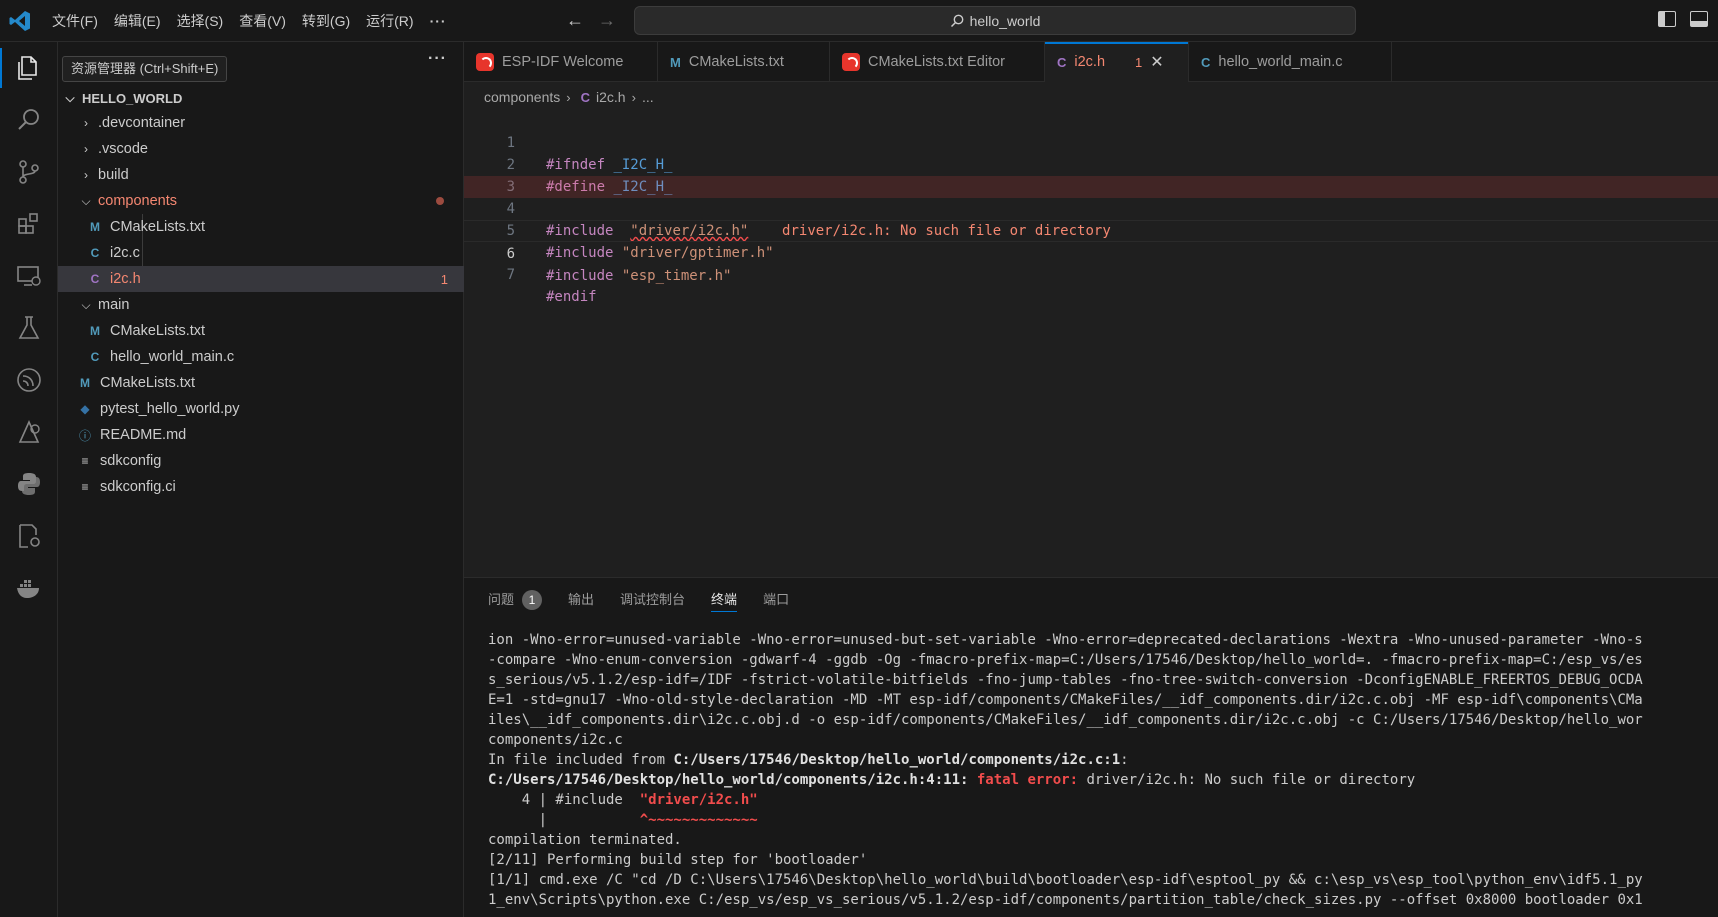 The height and width of the screenshot is (917, 1718). What do you see at coordinates (724, 600) in the screenshot?
I see `tab-terminal: 终端` at bounding box center [724, 600].